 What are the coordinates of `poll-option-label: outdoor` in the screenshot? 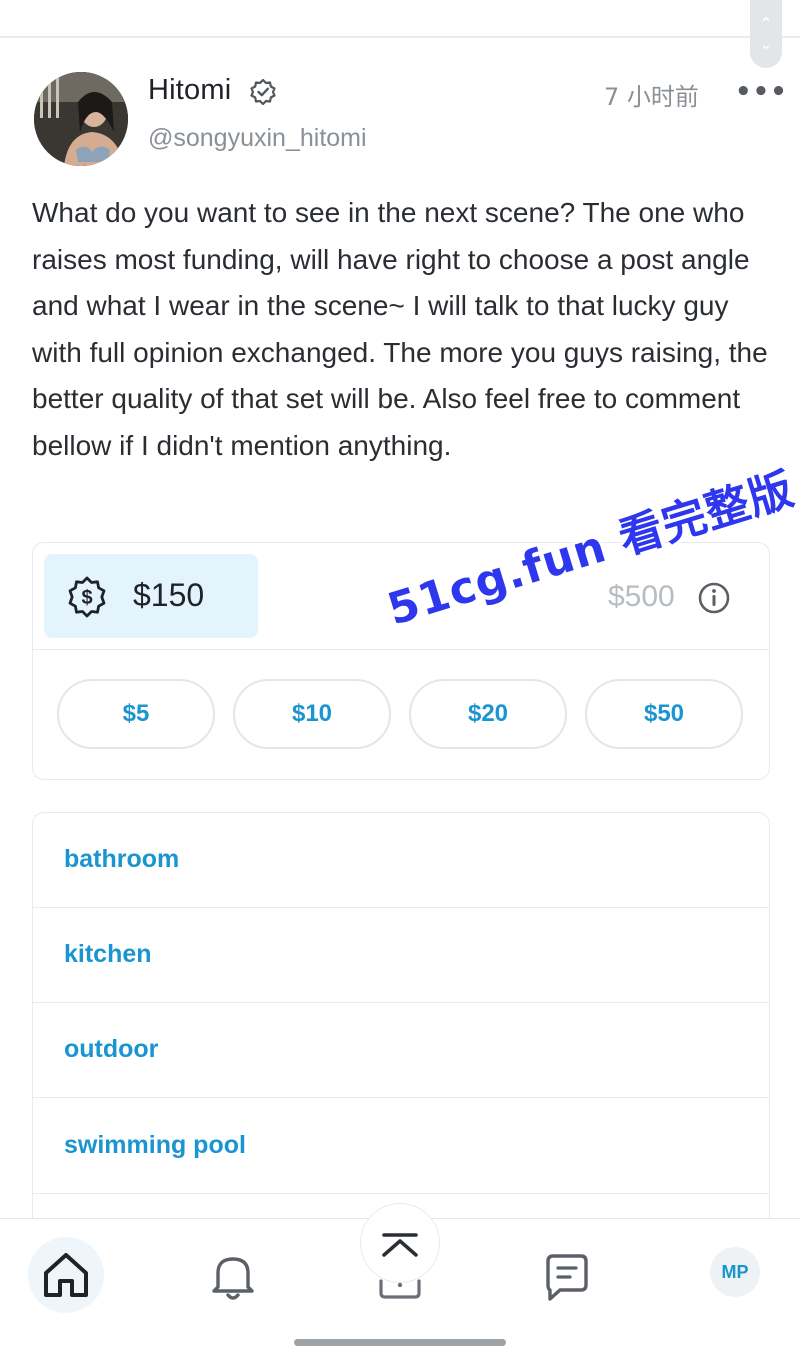 It's located at (111, 1049).